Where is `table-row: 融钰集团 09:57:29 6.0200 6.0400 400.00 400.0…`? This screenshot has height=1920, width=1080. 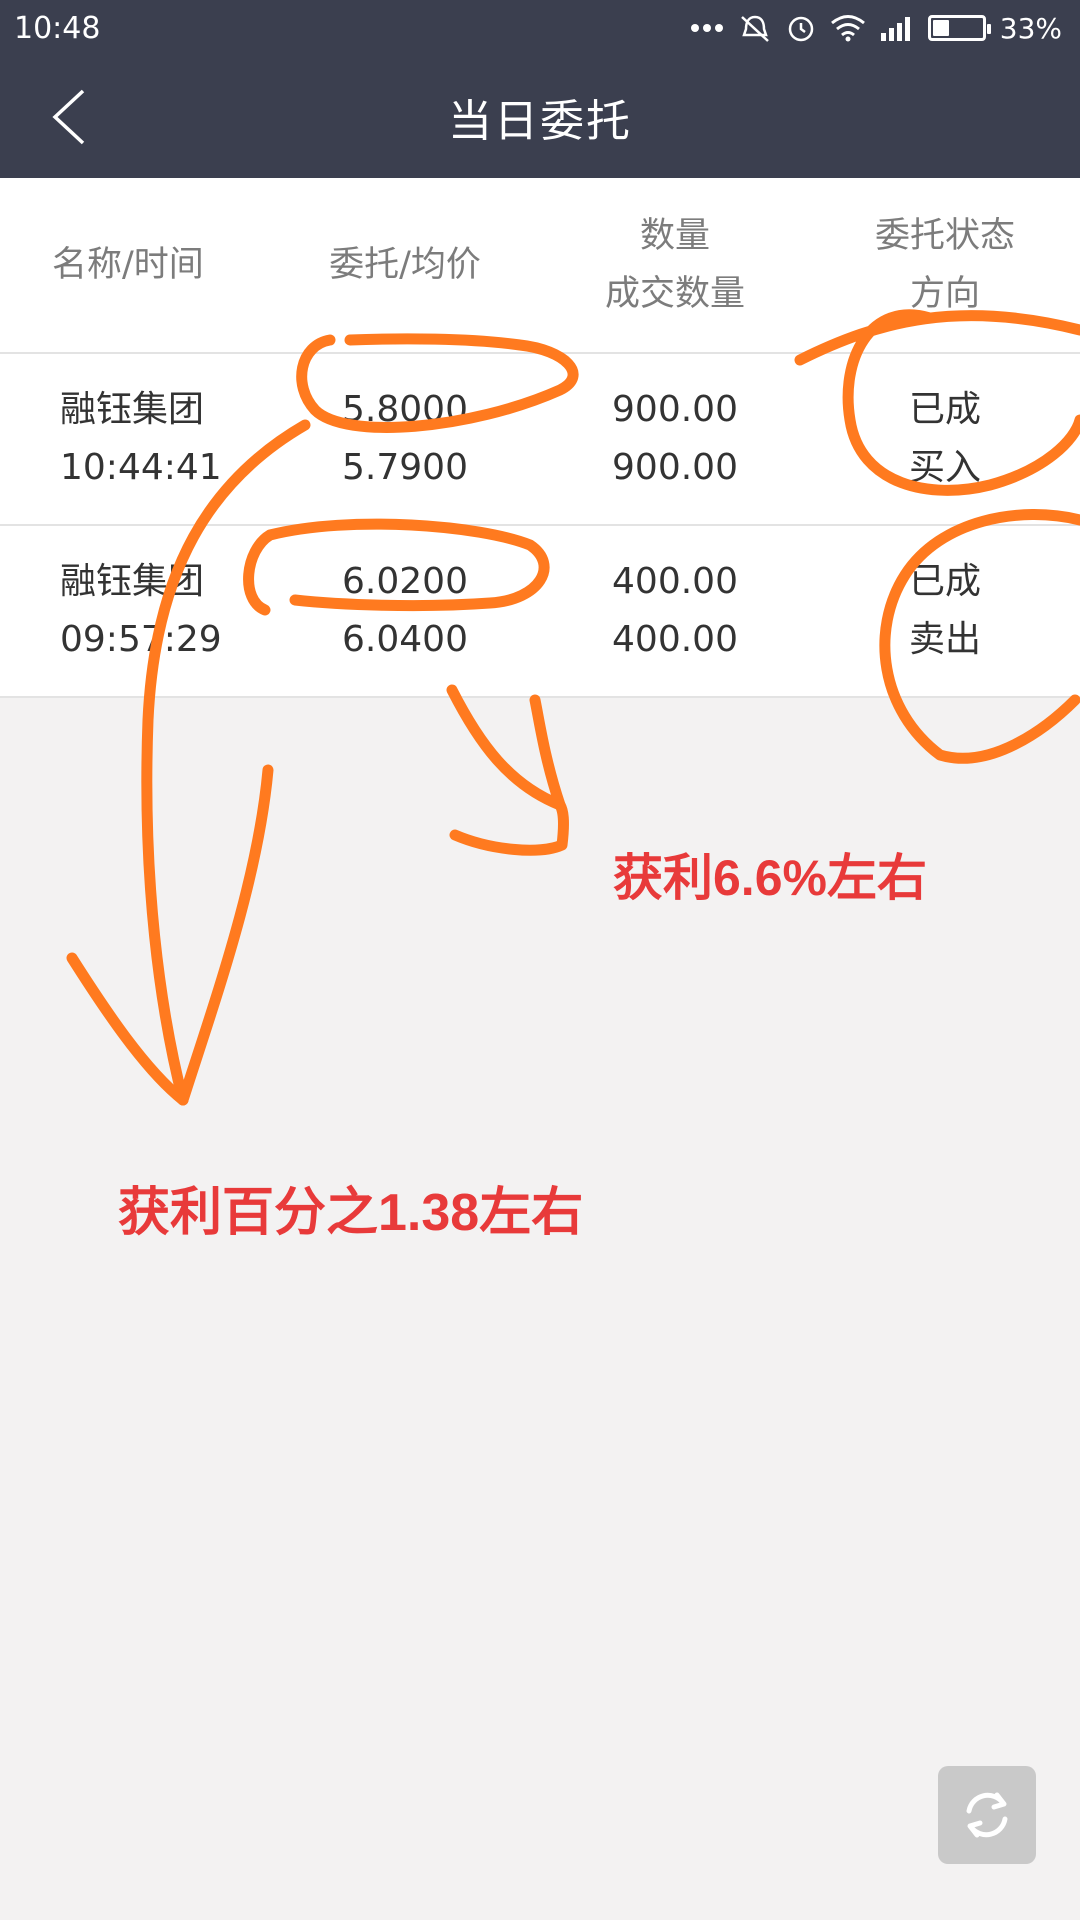
table-row: 融钰集团 09:57:29 6.0200 6.0400 400.00 400.0… is located at coordinates (540, 612).